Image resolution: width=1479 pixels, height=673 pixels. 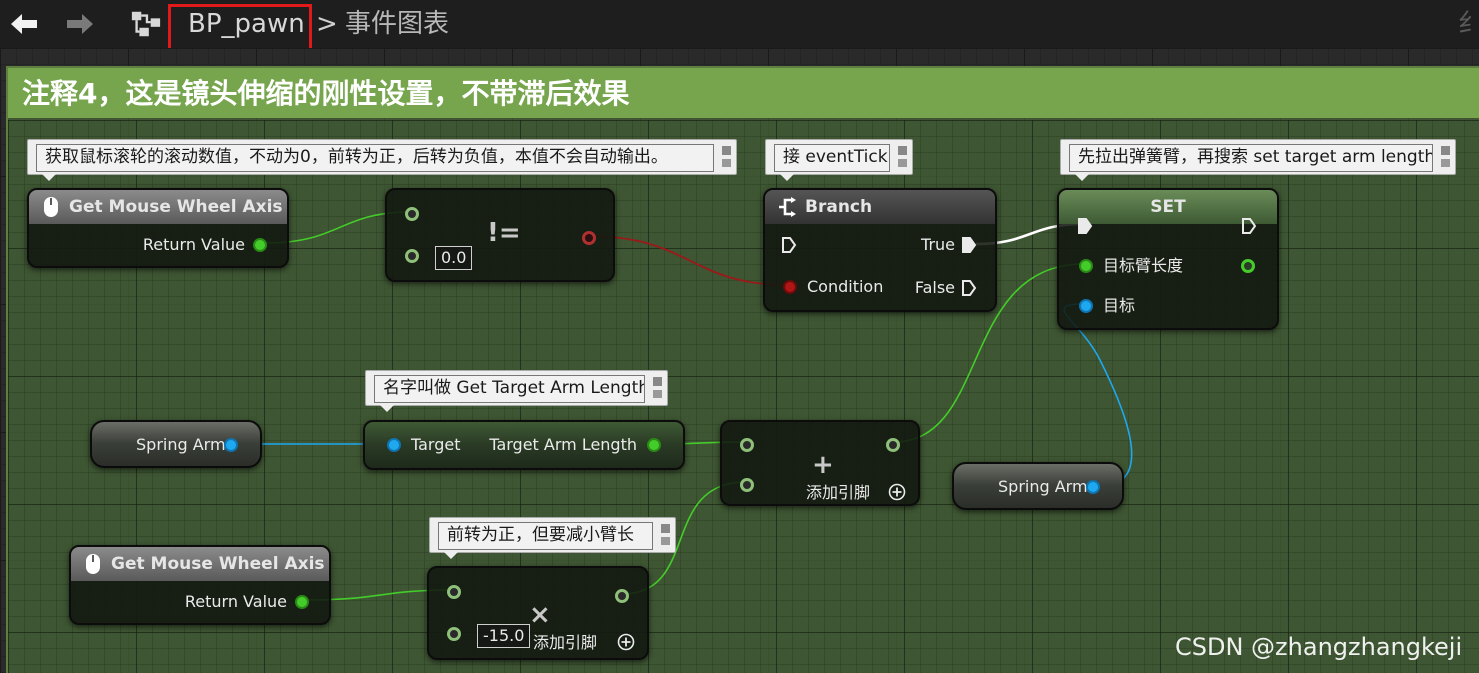 What do you see at coordinates (504, 636) in the screenshot?
I see `input-value-b: -15.0` at bounding box center [504, 636].